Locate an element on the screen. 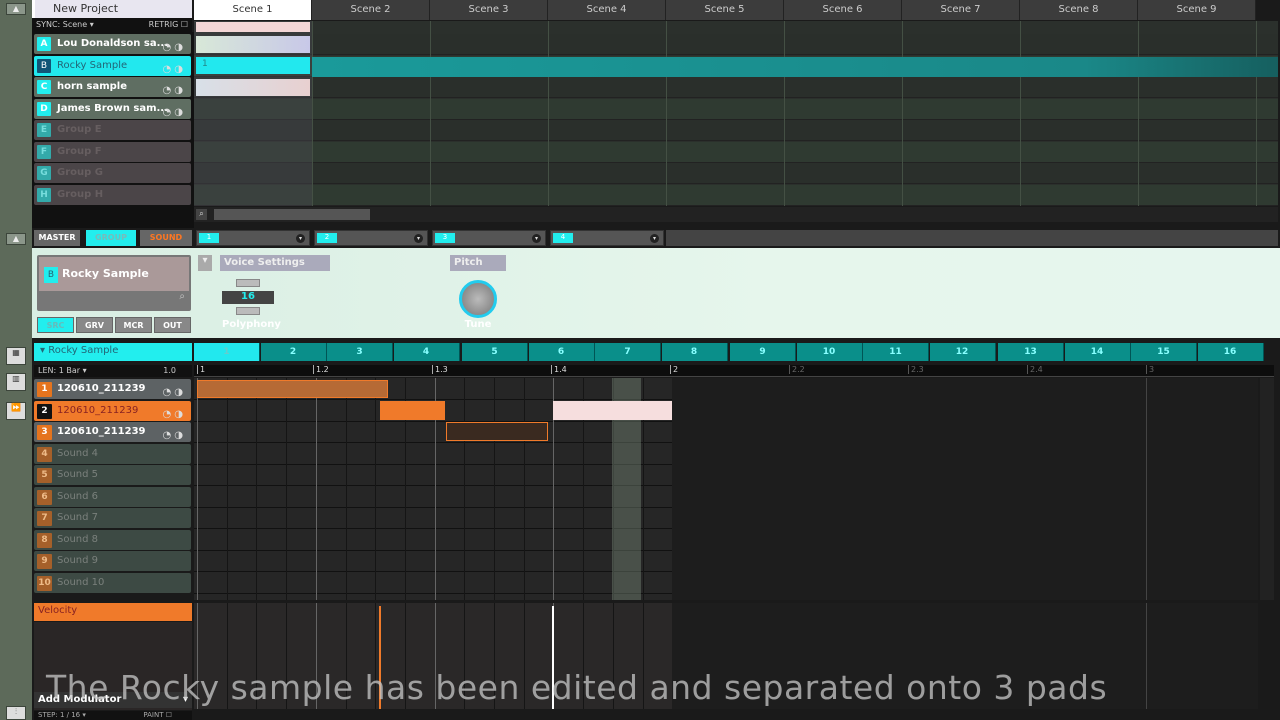 This screenshot has height=720, width=1280. retrig-toggle: RETRIG ☐ is located at coordinates (168, 24).